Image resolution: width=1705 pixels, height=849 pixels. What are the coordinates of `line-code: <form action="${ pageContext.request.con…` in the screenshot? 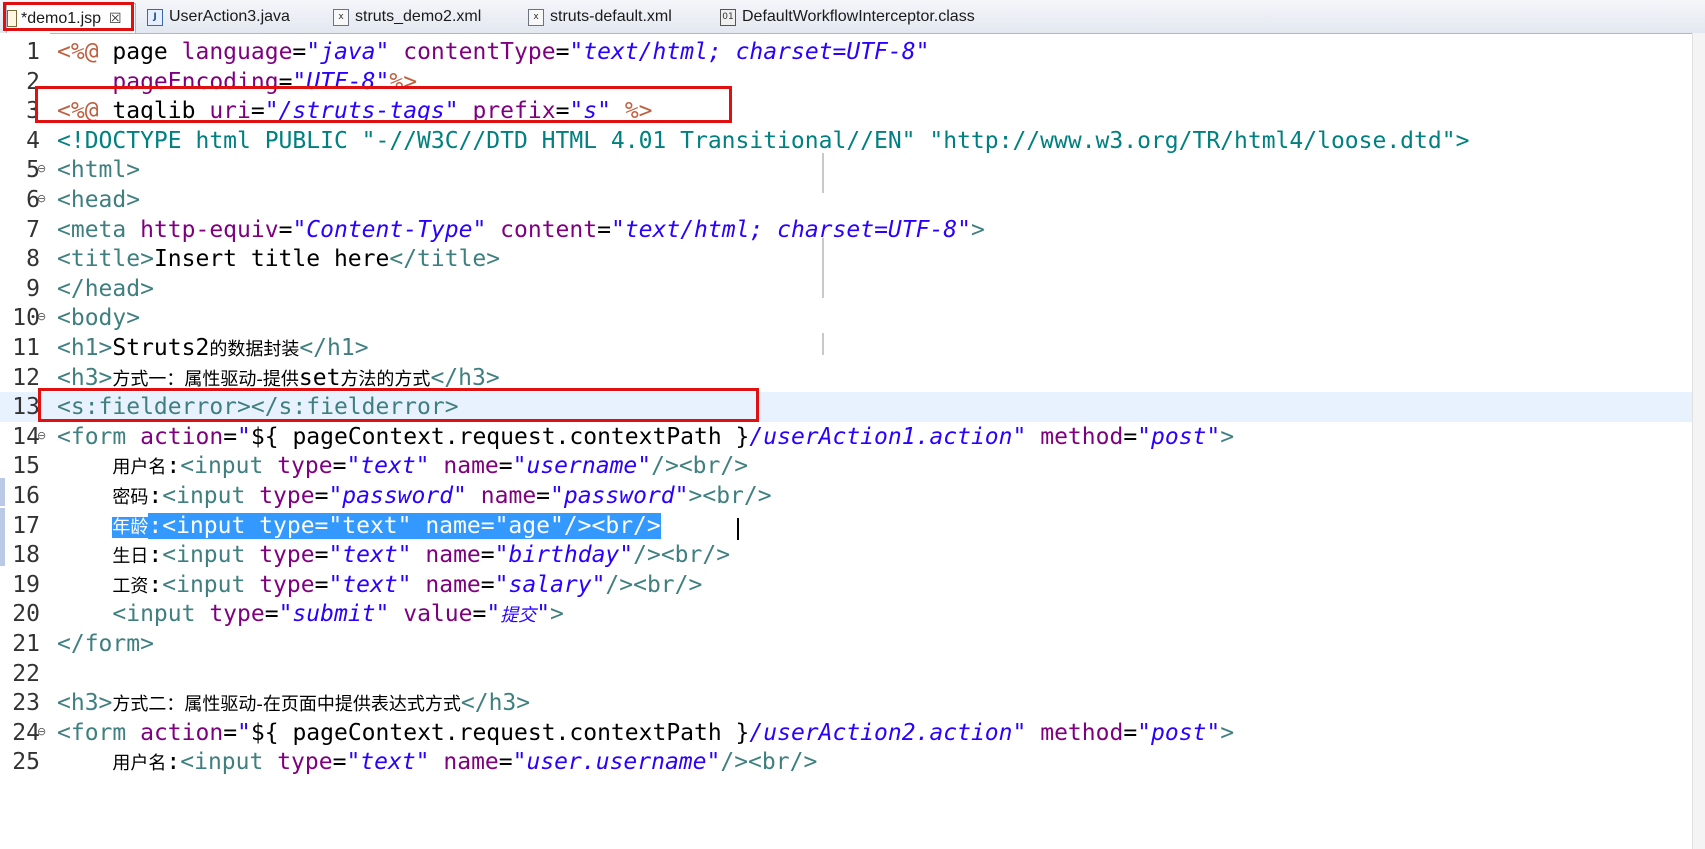 It's located at (645, 437).